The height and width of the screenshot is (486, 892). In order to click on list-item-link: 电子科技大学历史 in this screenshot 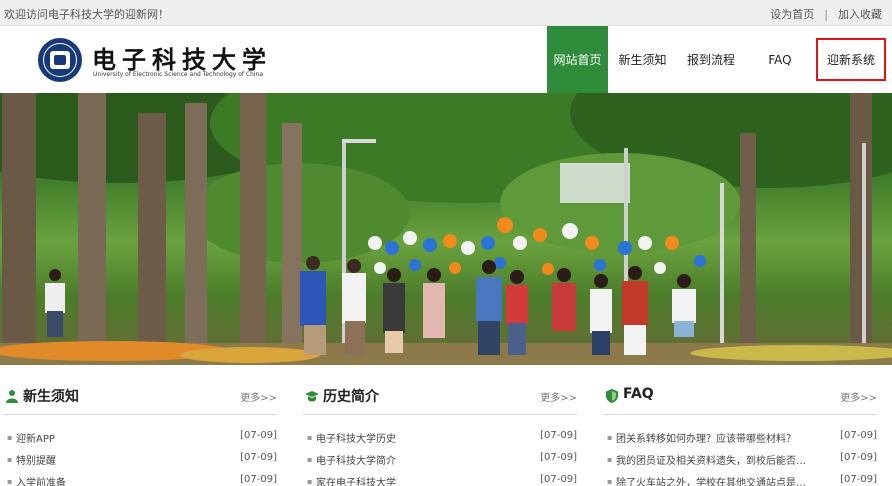, I will do `click(413, 437)`.